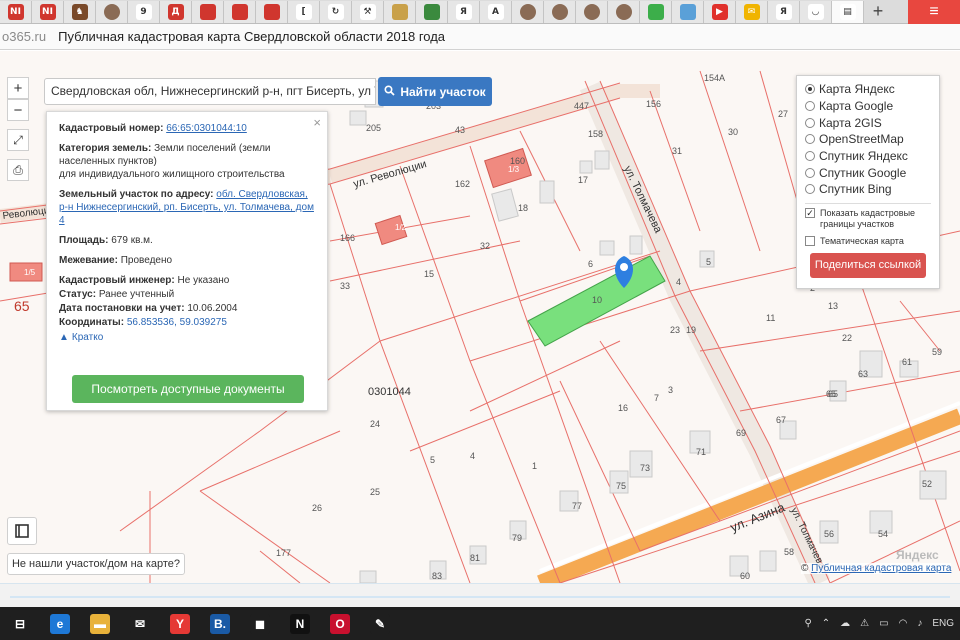 The width and height of the screenshot is (960, 640). I want to click on legend-button, so click(22, 531).